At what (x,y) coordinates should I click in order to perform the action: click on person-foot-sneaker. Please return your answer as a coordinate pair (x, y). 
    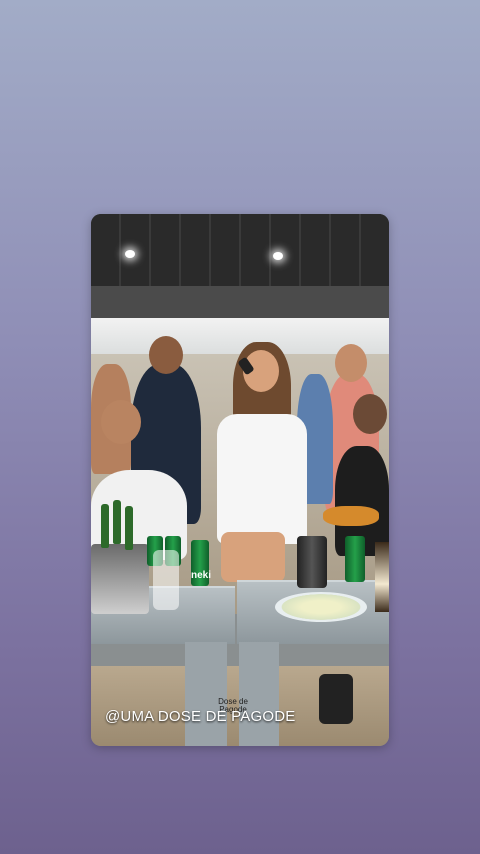
    Looking at the image, I should click on (336, 699).